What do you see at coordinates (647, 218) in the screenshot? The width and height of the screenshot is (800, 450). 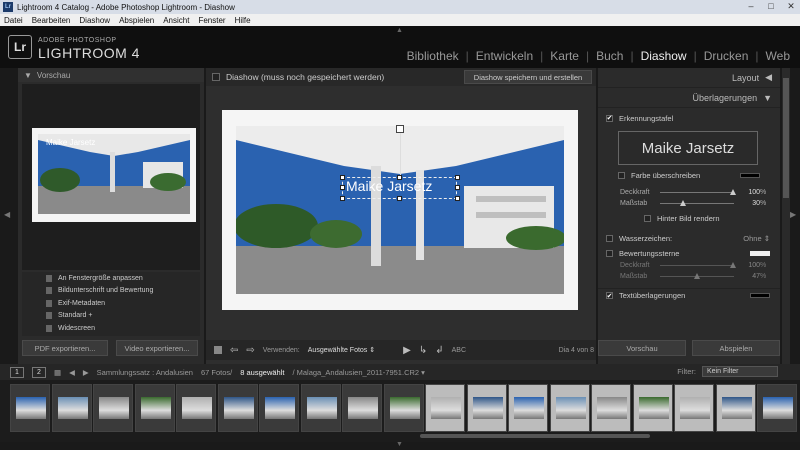 I see `behind-image-checkbox` at bounding box center [647, 218].